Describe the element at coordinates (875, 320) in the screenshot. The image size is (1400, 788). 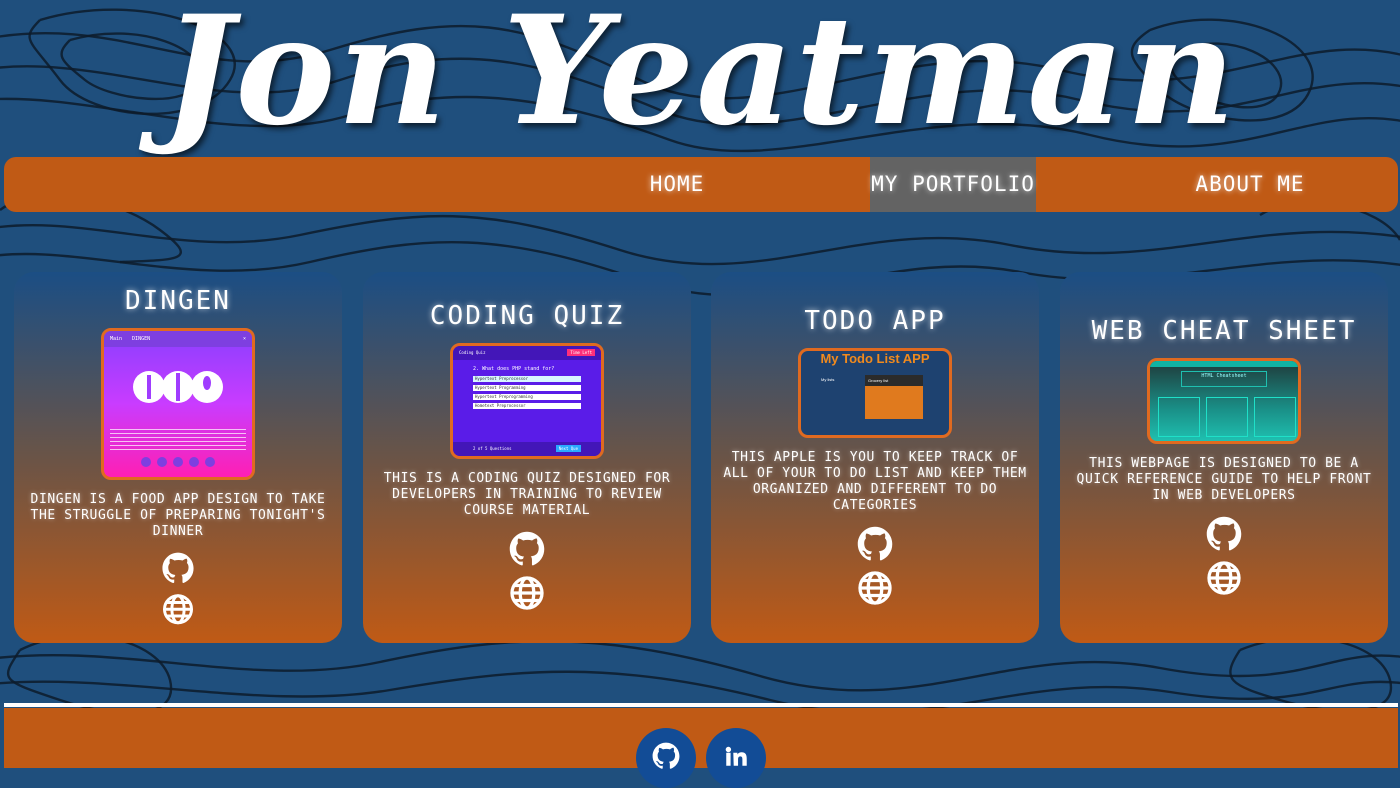
I see `project-title: Todo App` at that location.